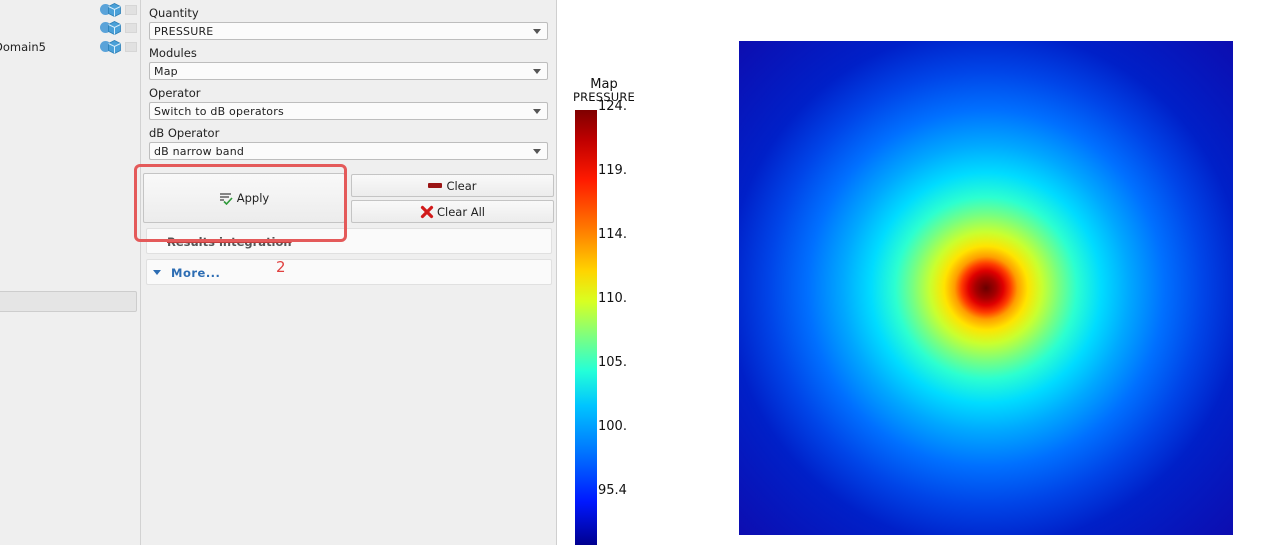 The height and width of the screenshot is (545, 1280). I want to click on clear-all-button: Clear All, so click(452, 211).